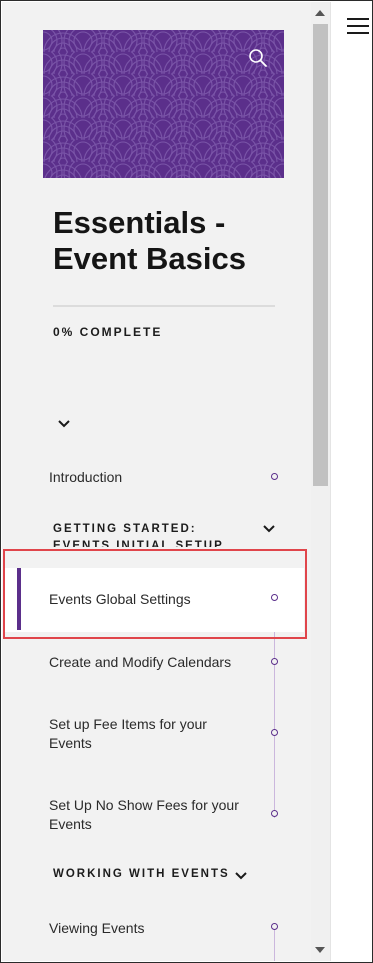 Image resolution: width=373 pixels, height=963 pixels. I want to click on lesson-fee-items: Set up Fee Items for your Events, so click(141, 734).